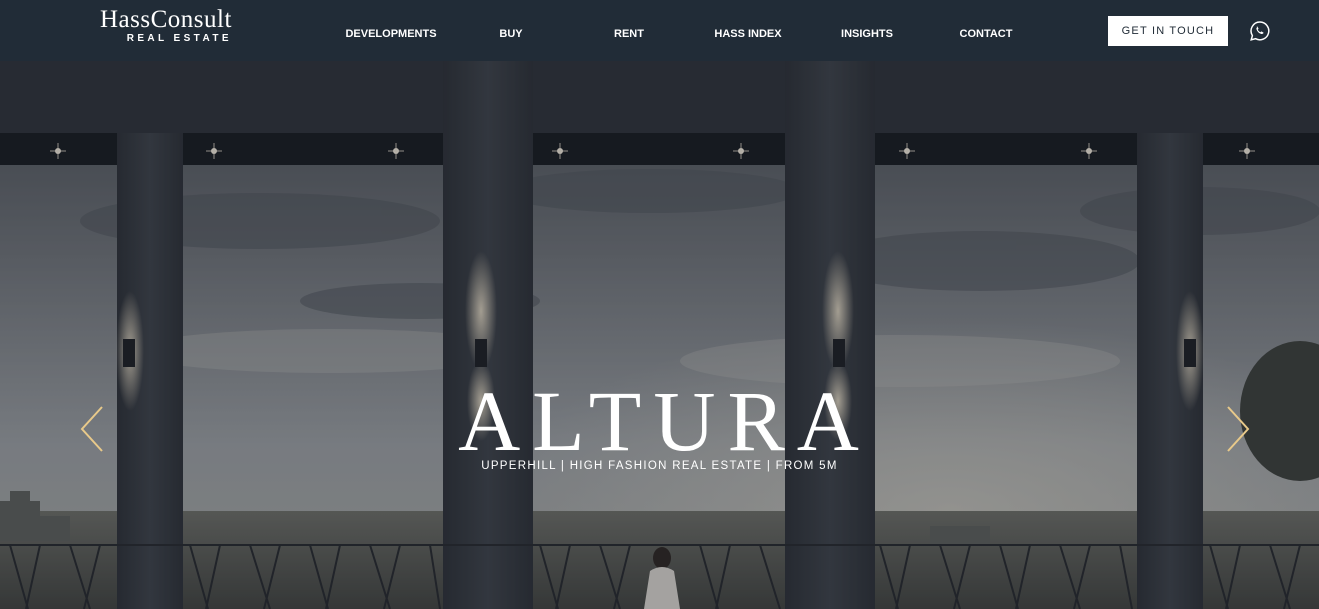 Image resolution: width=1319 pixels, height=609 pixels. What do you see at coordinates (664, 421) in the screenshot?
I see `hero-title: ALTURA` at bounding box center [664, 421].